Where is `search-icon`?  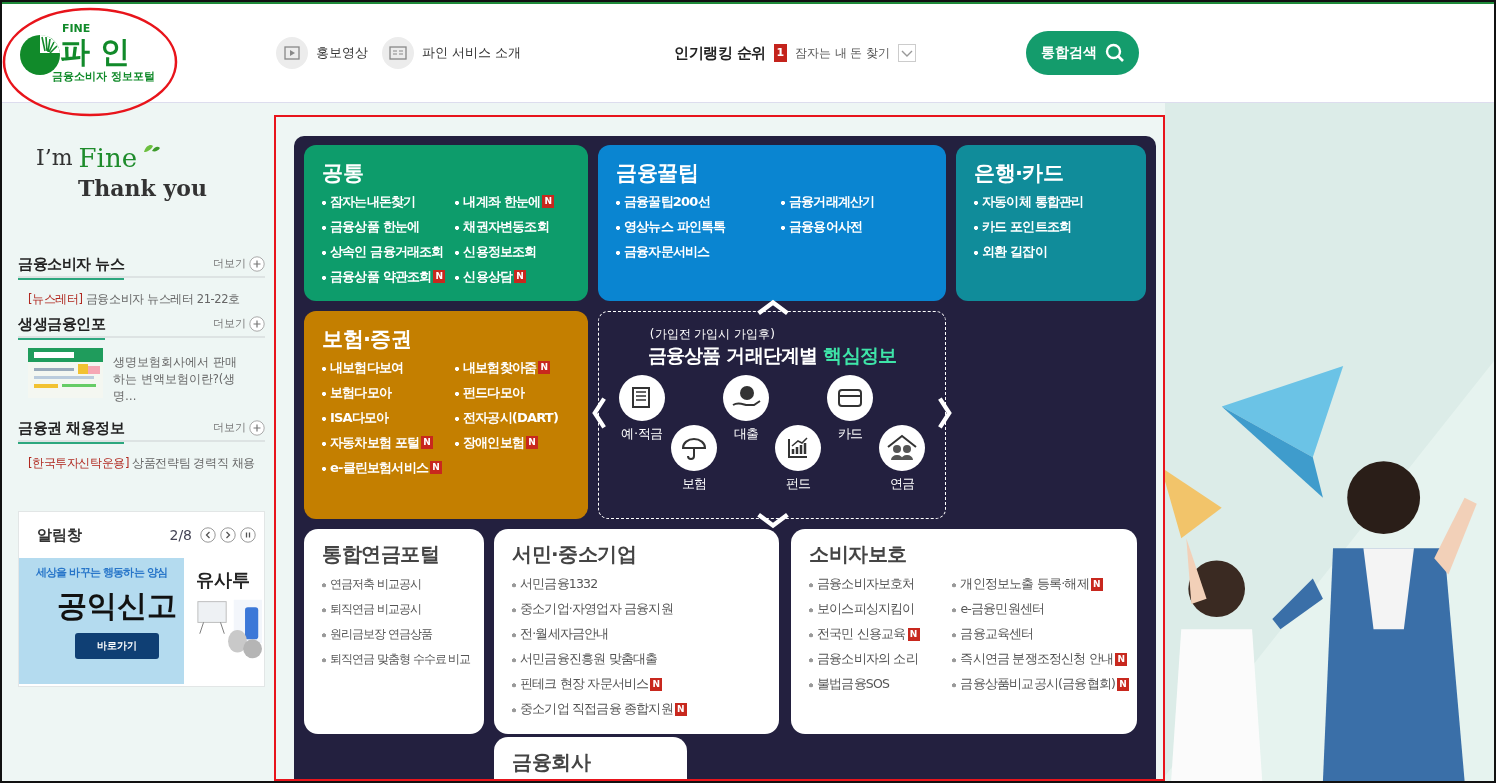 search-icon is located at coordinates (1114, 53).